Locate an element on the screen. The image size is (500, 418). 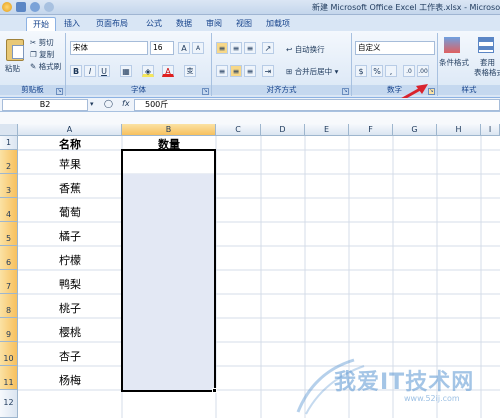
cell-a3: 香蕉 is located at coordinates (70, 188).